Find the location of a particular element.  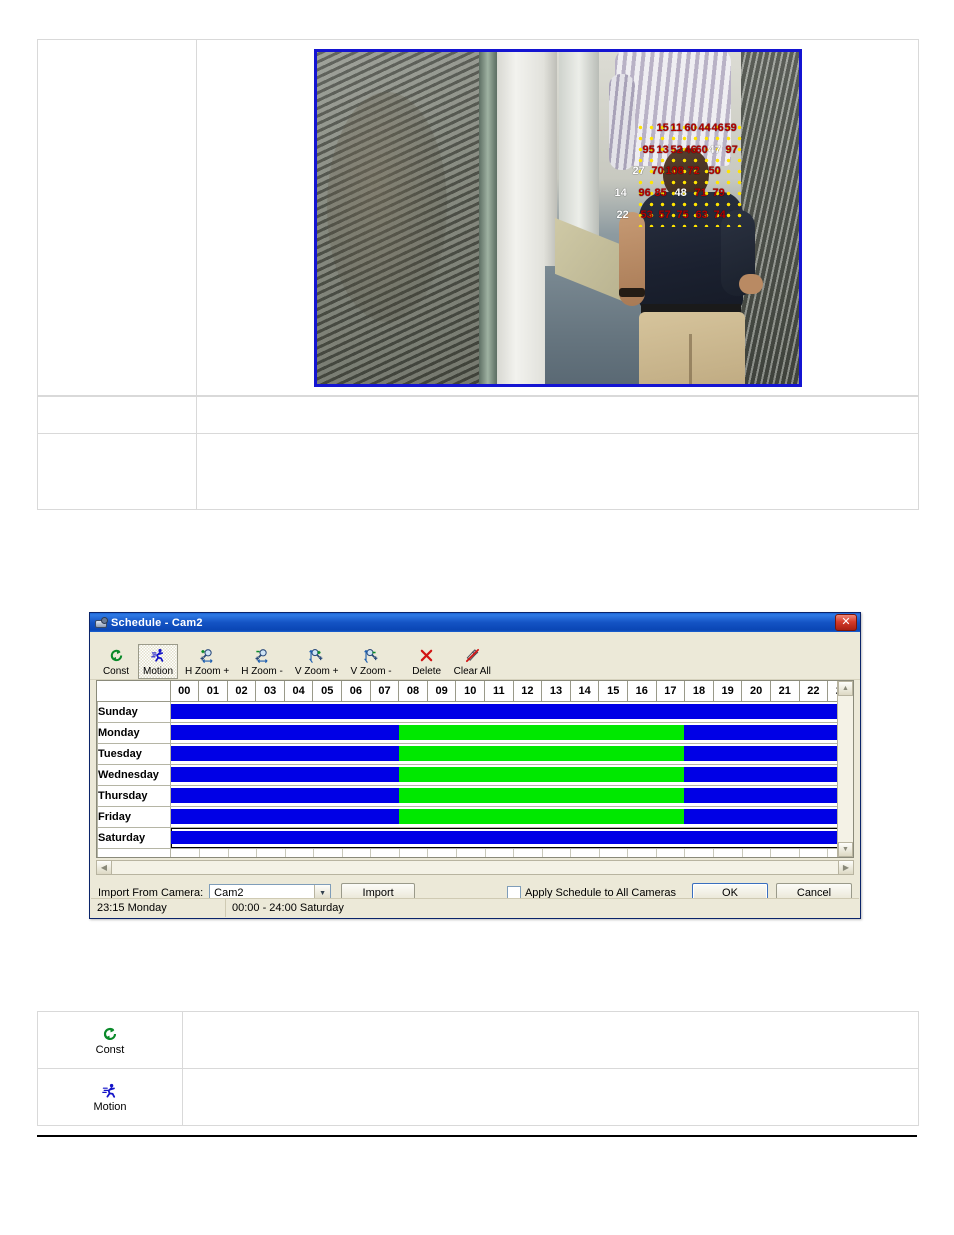

horizontal-zoom-out-icon is located at coordinates (262, 655).